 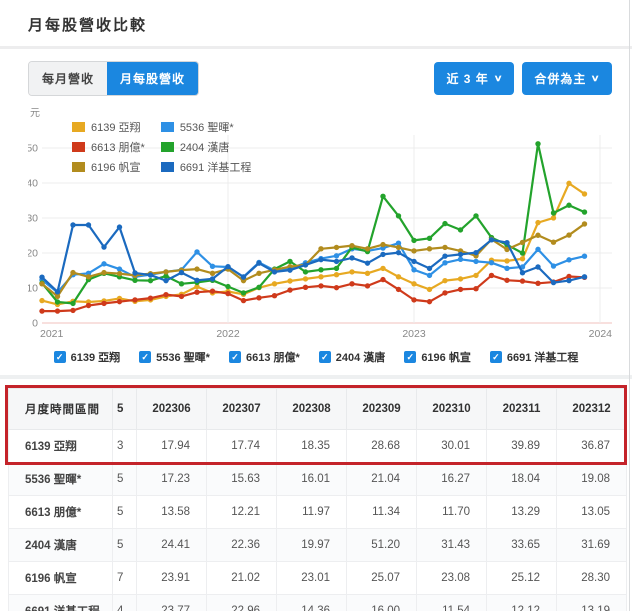 I want to click on period-dropdown-button: 近 3 年 ∨, so click(x=474, y=78).